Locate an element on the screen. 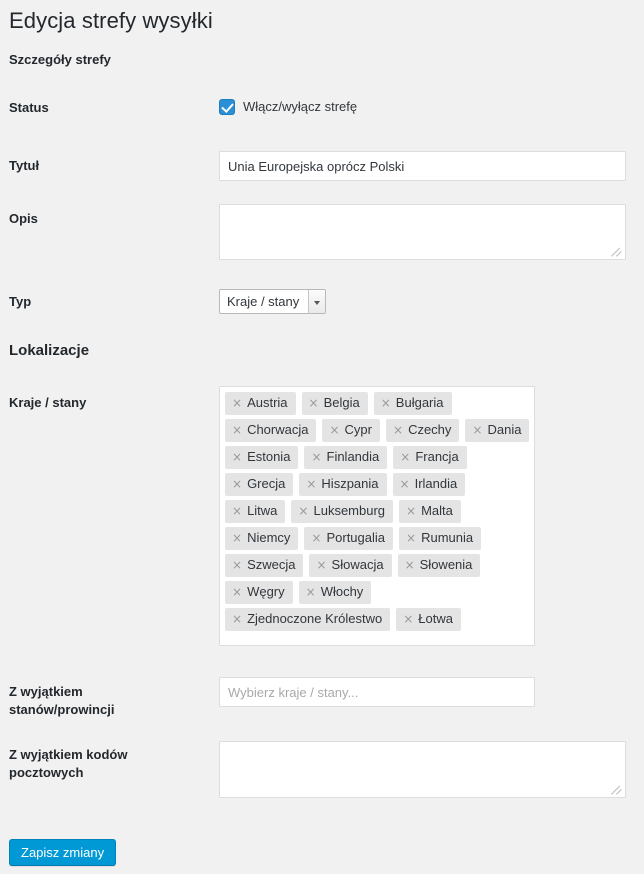 This screenshot has width=644, height=874. country-tag: × Niemcy is located at coordinates (262, 538).